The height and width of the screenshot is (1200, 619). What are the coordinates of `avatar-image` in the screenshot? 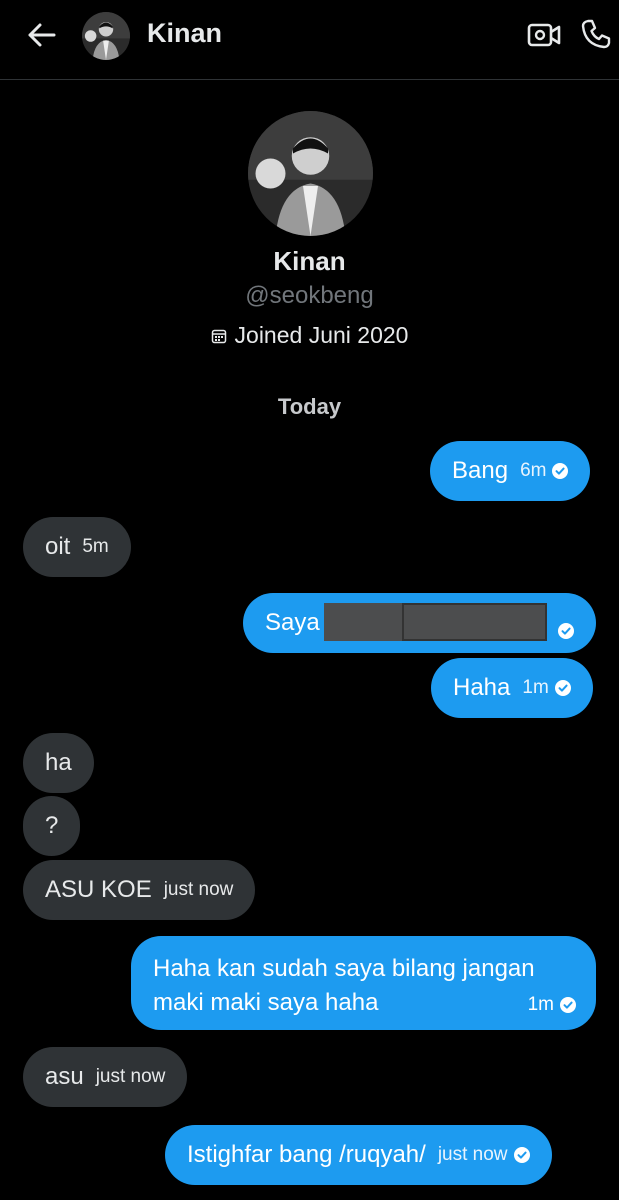 It's located at (106, 36).